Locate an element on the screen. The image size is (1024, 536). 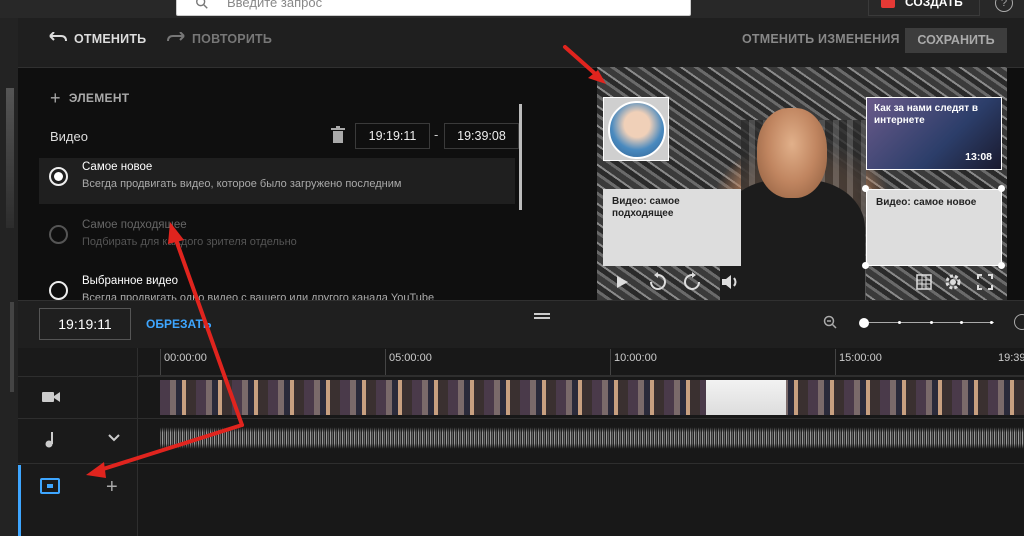
save-button: СОХРАНИТЬ is located at coordinates (956, 40).